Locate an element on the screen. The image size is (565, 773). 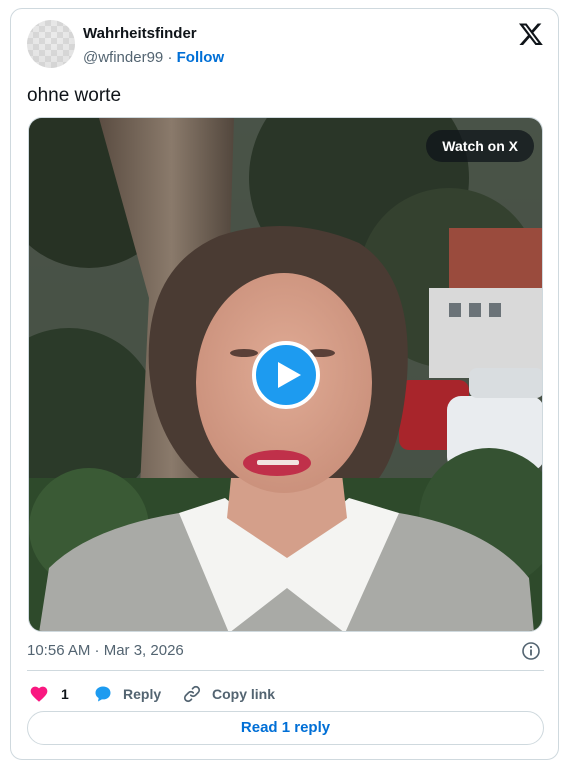
reply-label: Reply is located at coordinates (142, 694).